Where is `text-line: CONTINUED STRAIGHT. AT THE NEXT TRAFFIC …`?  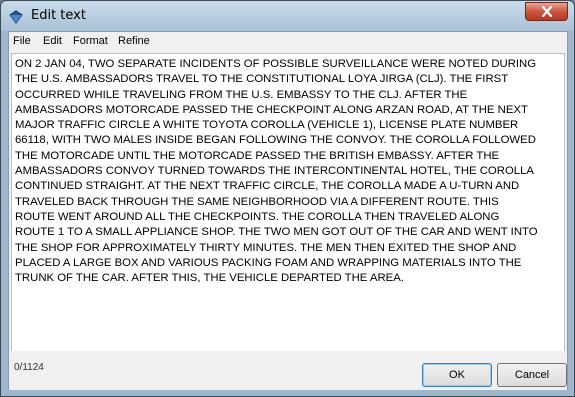
text-line: CONTINUED STRAIGHT. AT THE NEXT TRAFFIC … is located at coordinates (267, 186).